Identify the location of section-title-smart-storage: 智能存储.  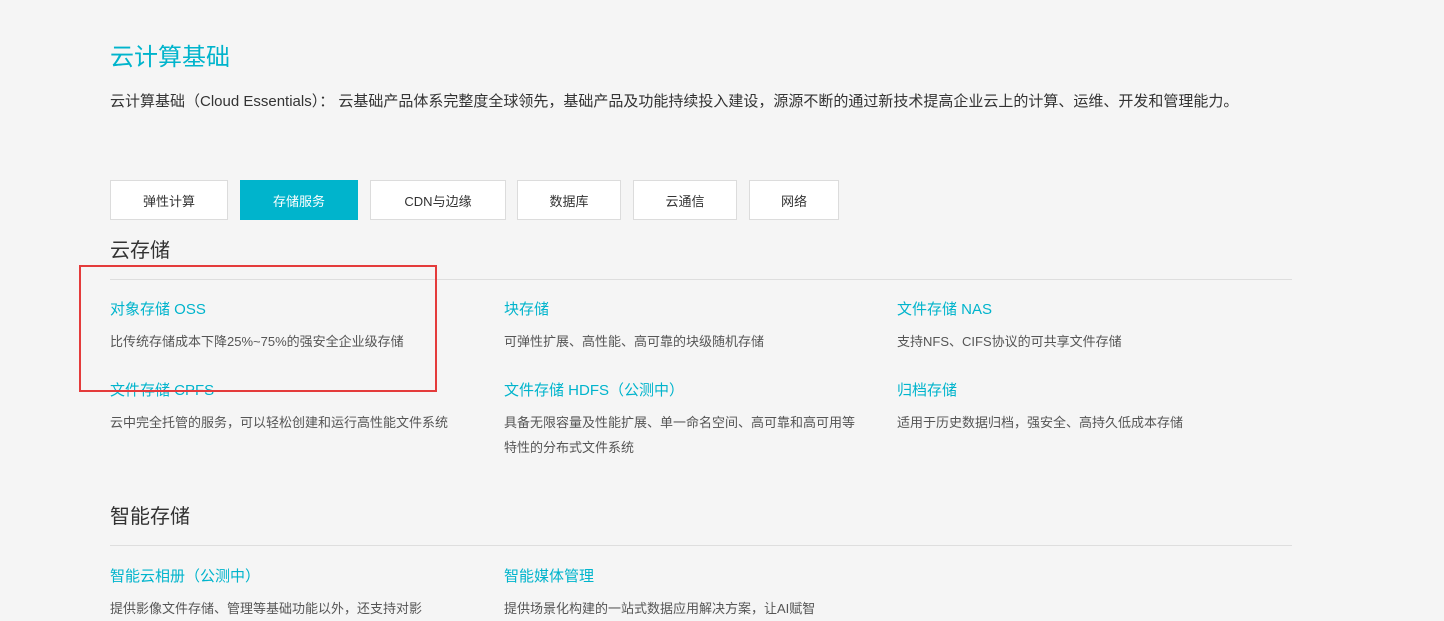
(150, 517).